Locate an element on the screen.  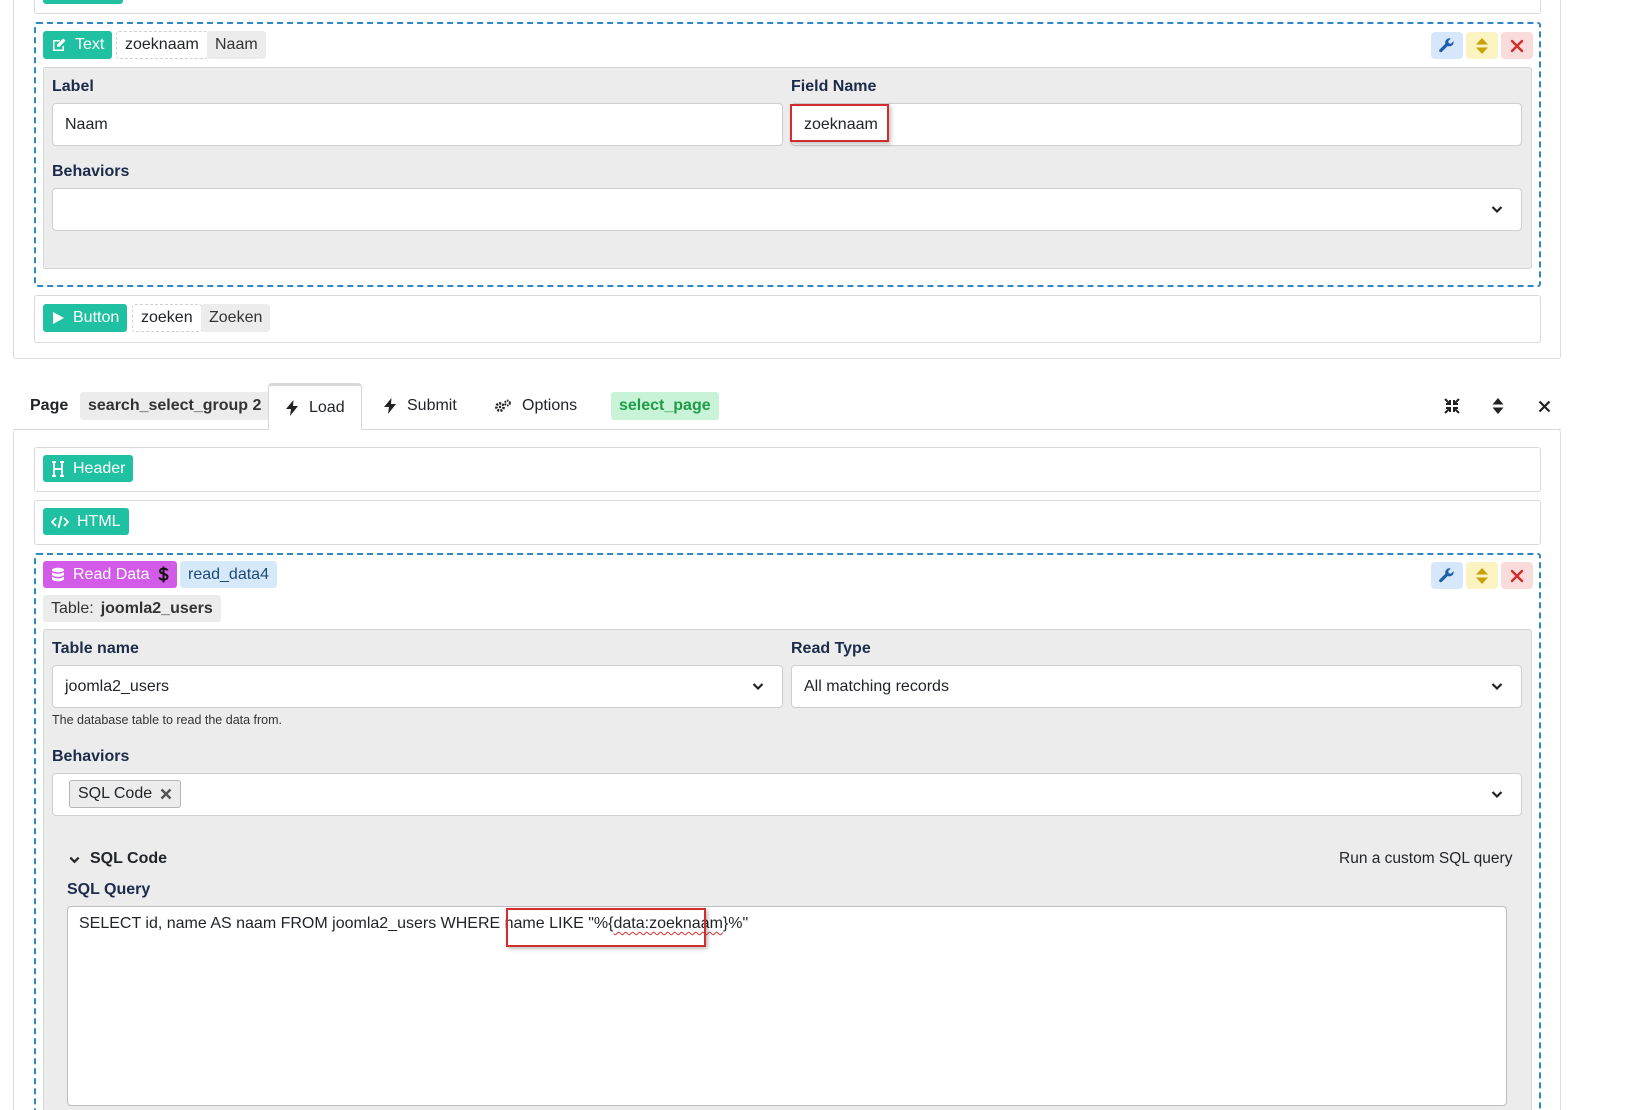
label-field-title: Label is located at coordinates (73, 86).